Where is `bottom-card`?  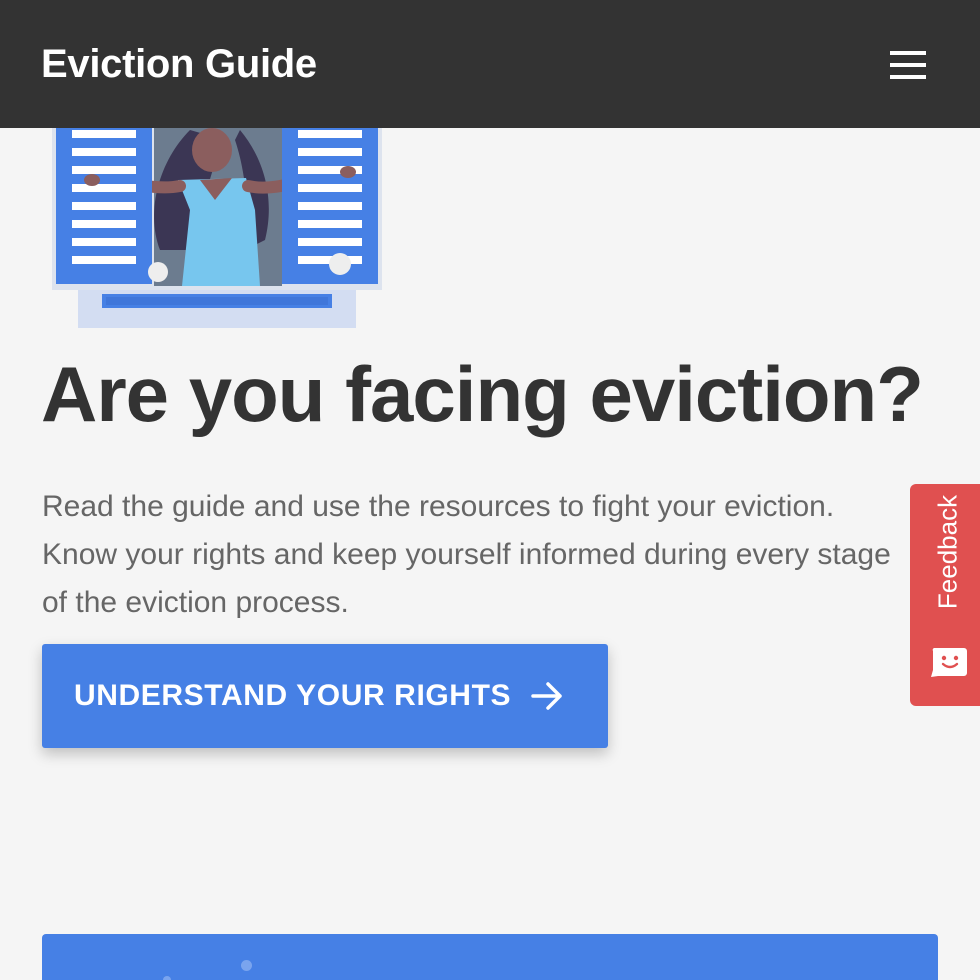
bottom-card is located at coordinates (490, 957).